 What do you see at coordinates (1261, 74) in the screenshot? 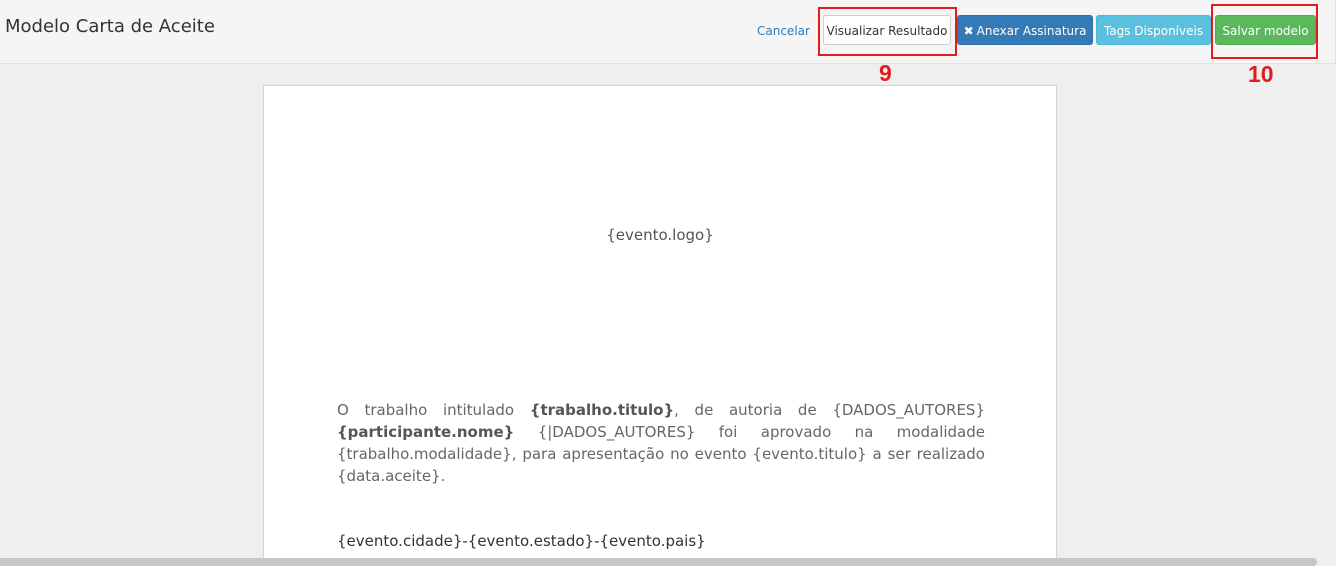
I see `annotation-marker-10: 10` at bounding box center [1261, 74].